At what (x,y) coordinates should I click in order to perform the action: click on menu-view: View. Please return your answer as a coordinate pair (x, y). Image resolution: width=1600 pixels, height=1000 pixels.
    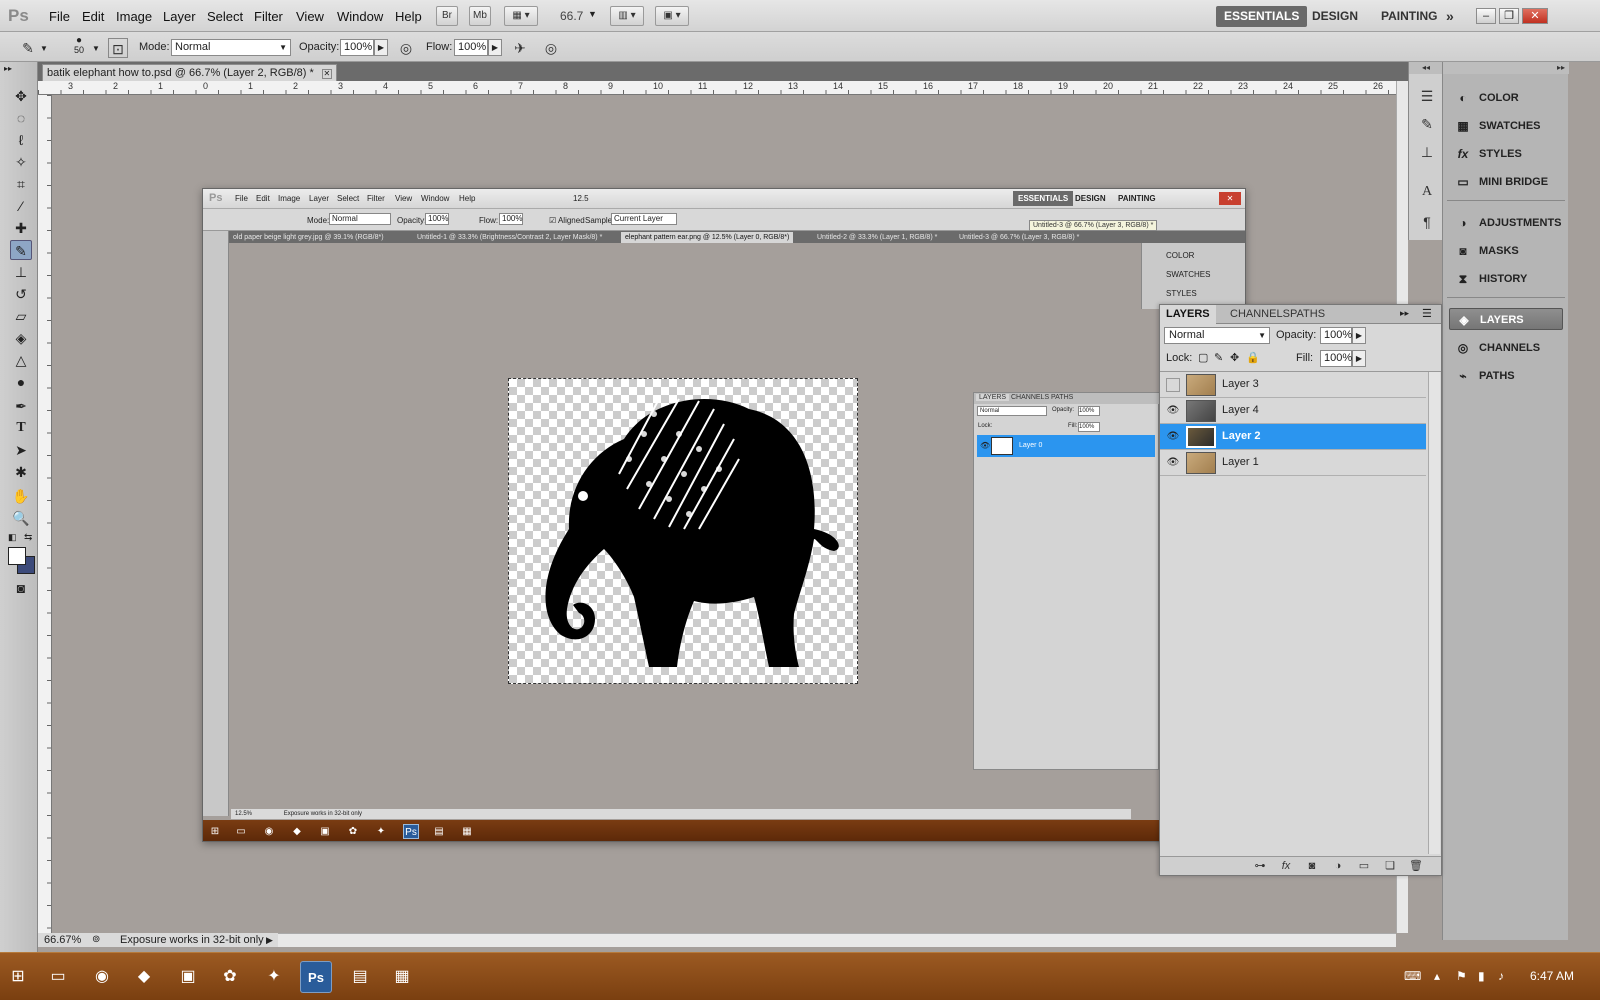
    Looking at the image, I should click on (310, 16).